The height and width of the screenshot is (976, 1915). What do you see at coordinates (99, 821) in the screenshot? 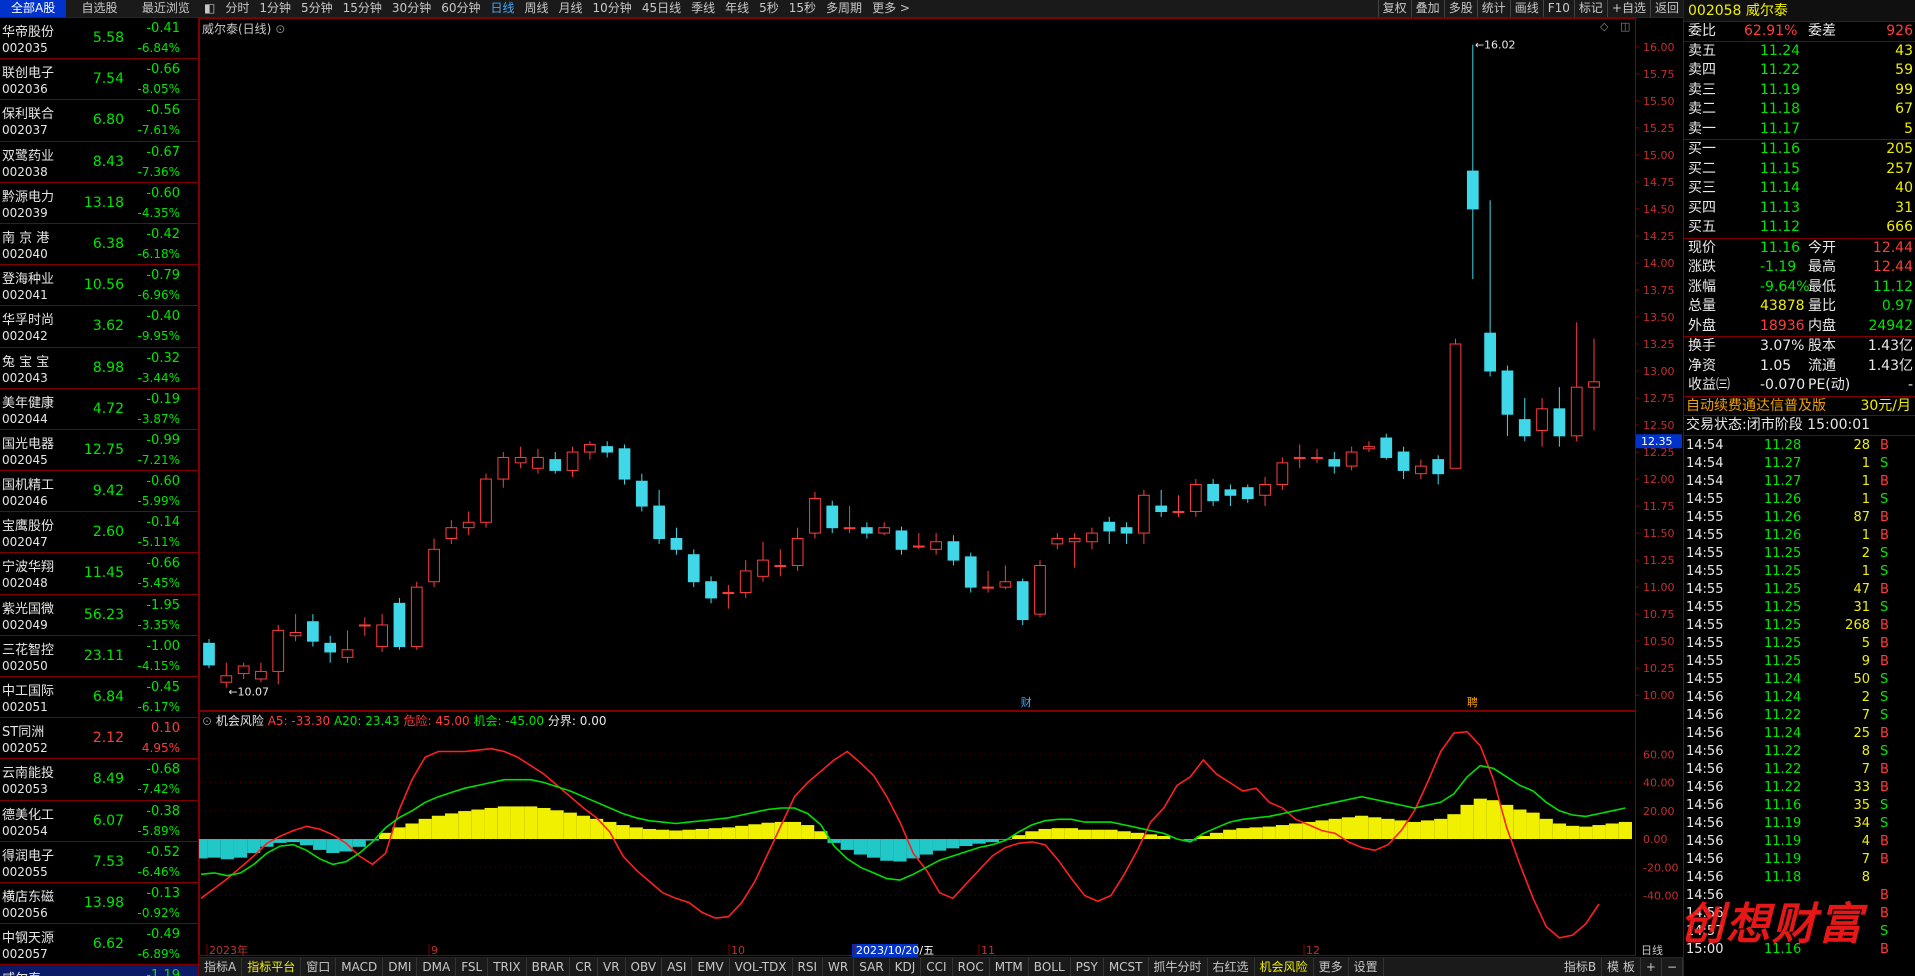
I see `stock-row: 德美化工 002054 6.07 -0.38 -5.89%` at bounding box center [99, 821].